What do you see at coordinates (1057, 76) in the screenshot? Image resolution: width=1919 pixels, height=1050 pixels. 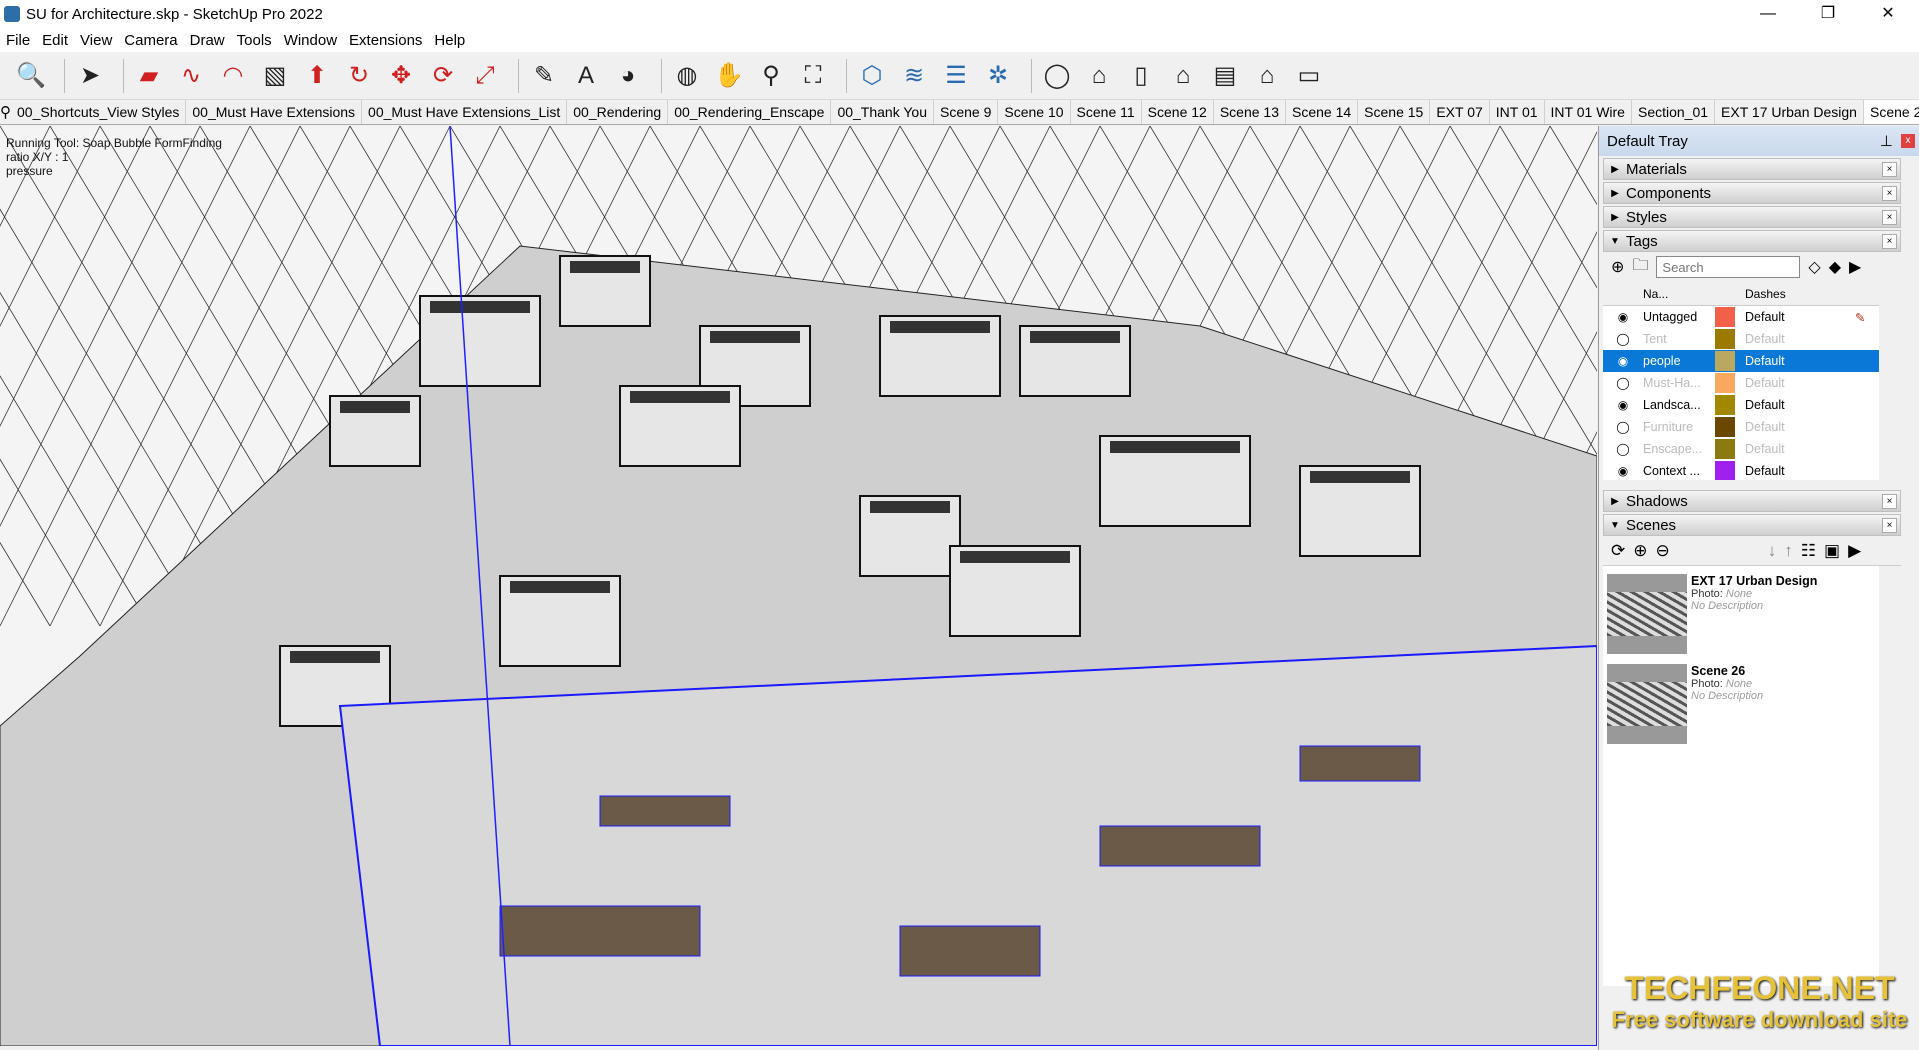 I see `account-icon: ◯` at bounding box center [1057, 76].